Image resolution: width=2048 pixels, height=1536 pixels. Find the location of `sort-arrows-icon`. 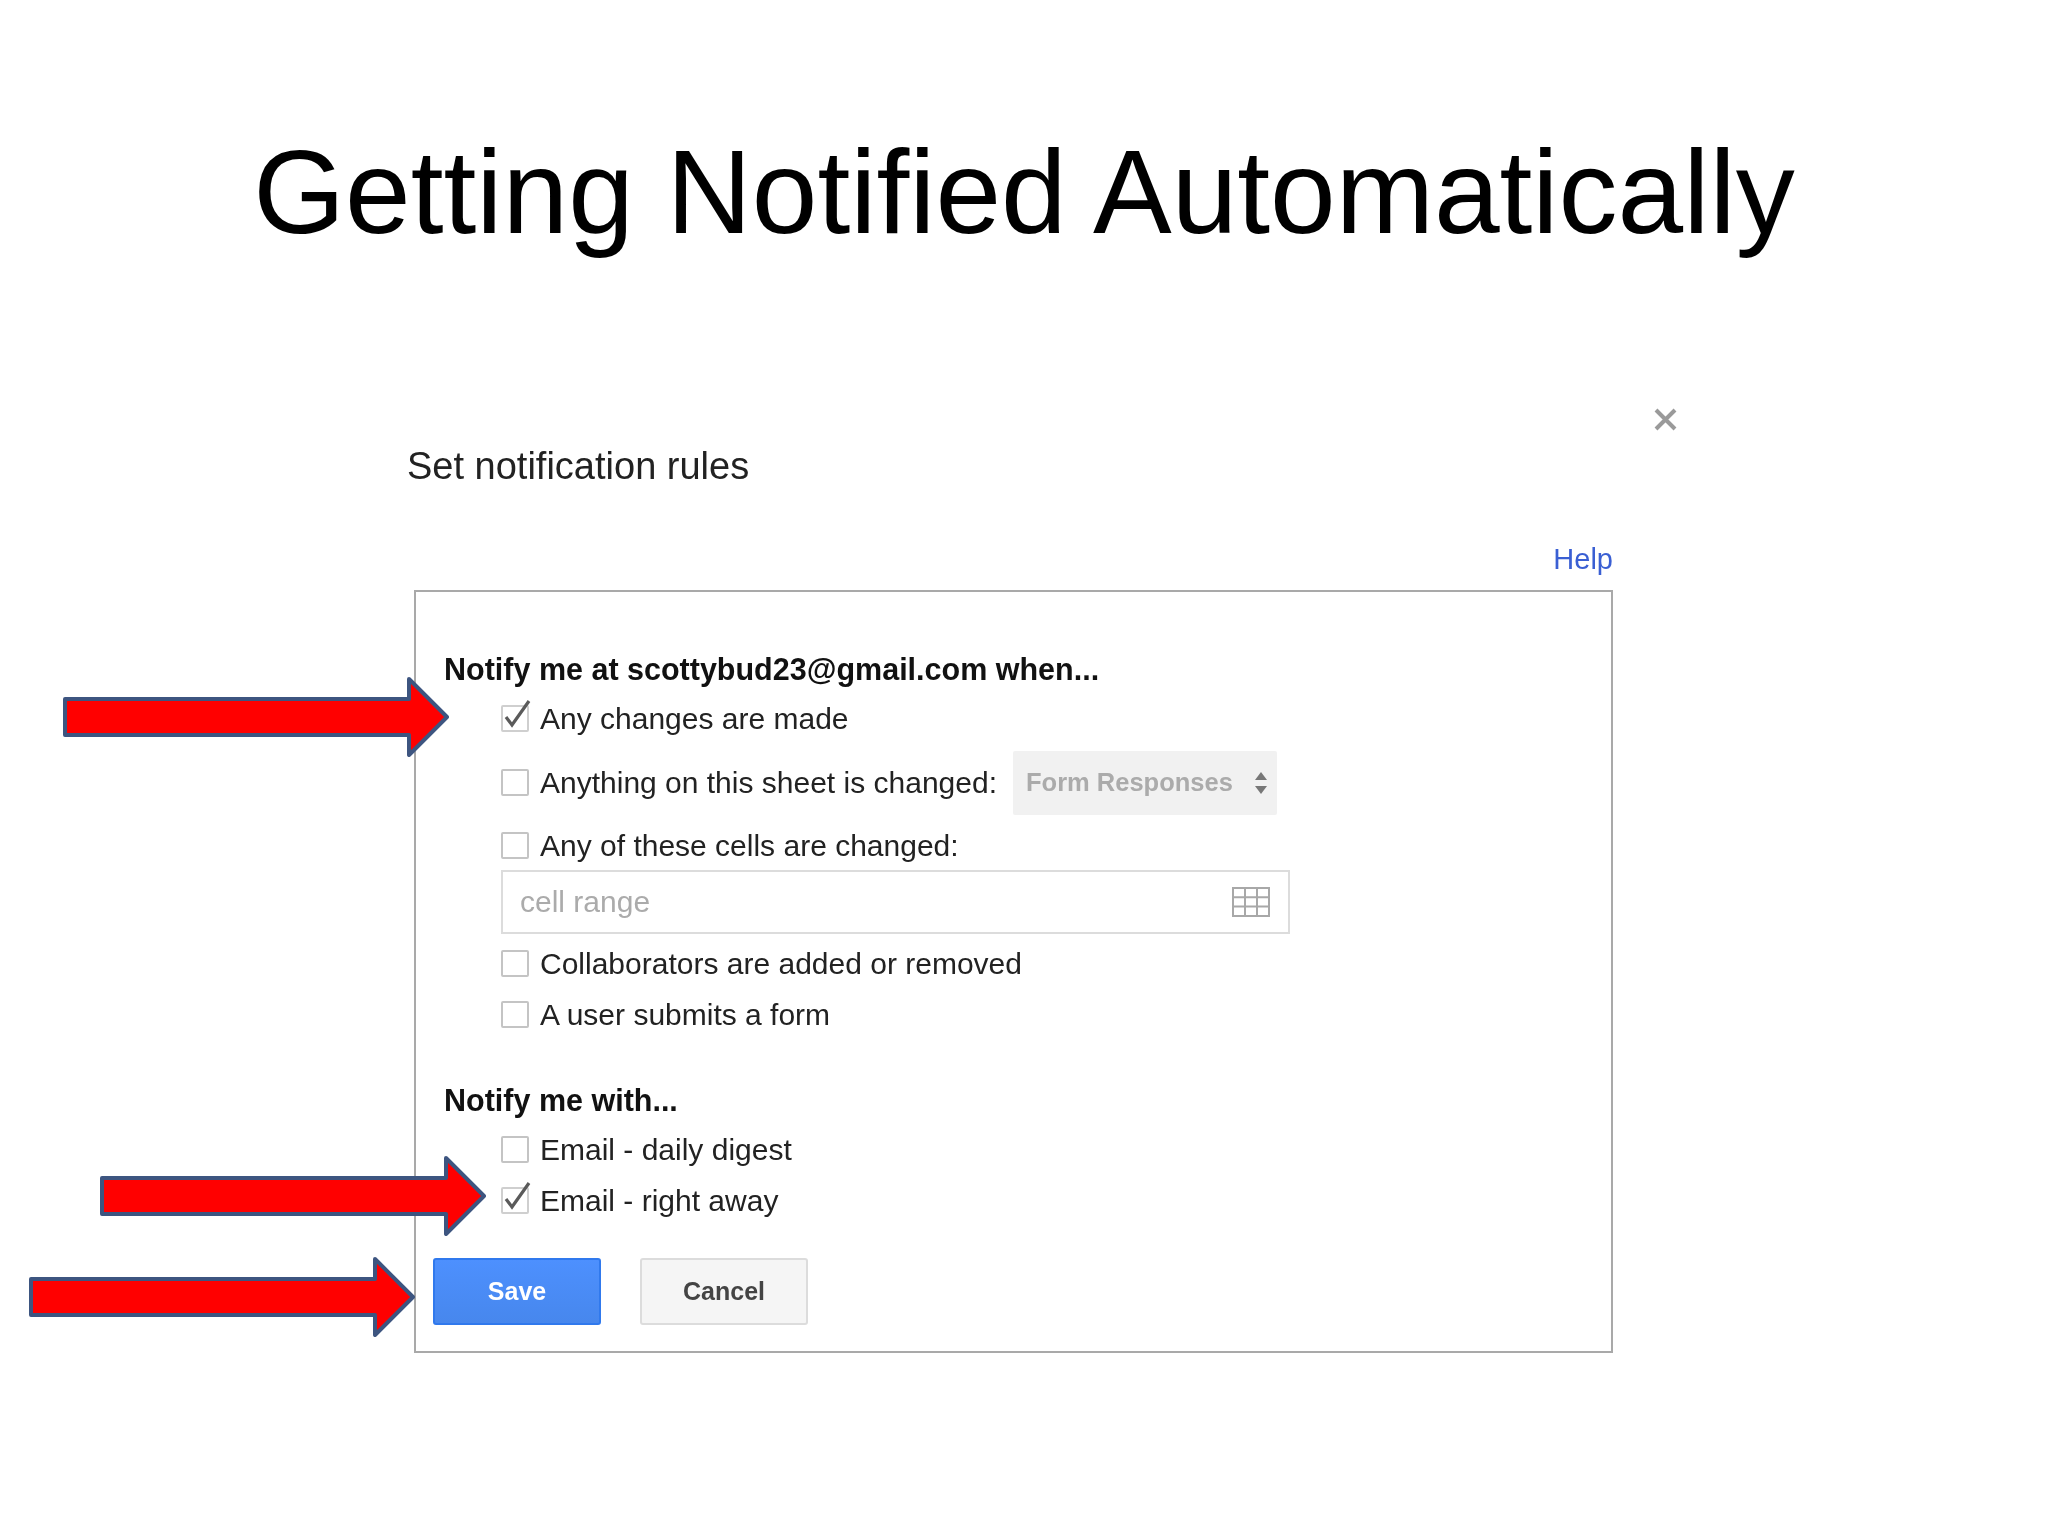

sort-arrows-icon is located at coordinates (1261, 782).